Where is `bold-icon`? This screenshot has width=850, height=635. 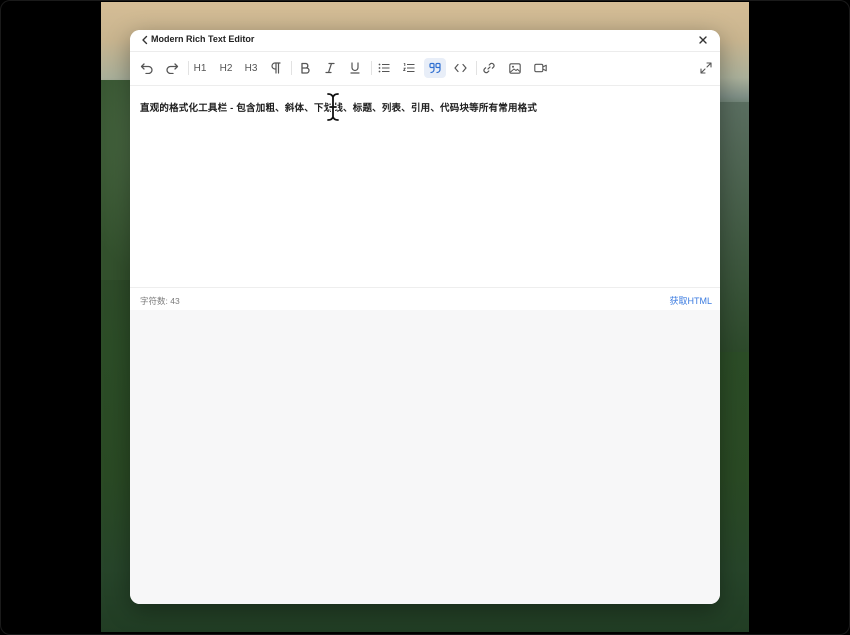
bold-icon is located at coordinates (305, 68).